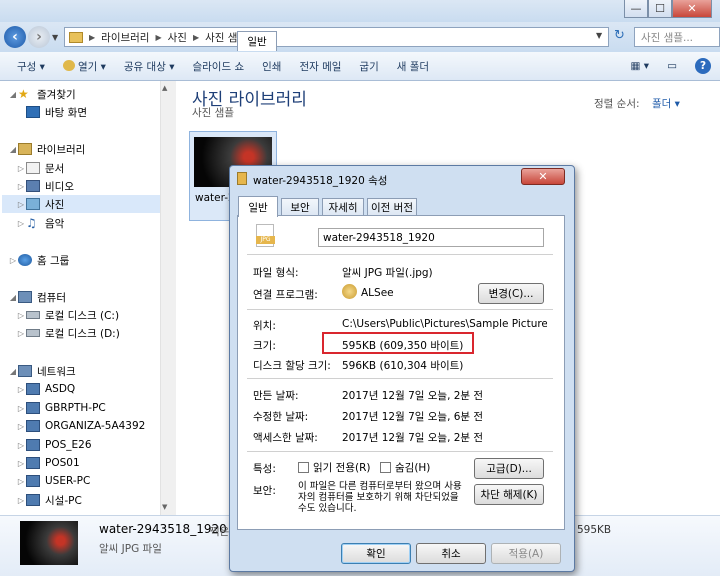 The width and height of the screenshot is (720, 576). I want to click on email-button: 전자 메일, so click(320, 66).